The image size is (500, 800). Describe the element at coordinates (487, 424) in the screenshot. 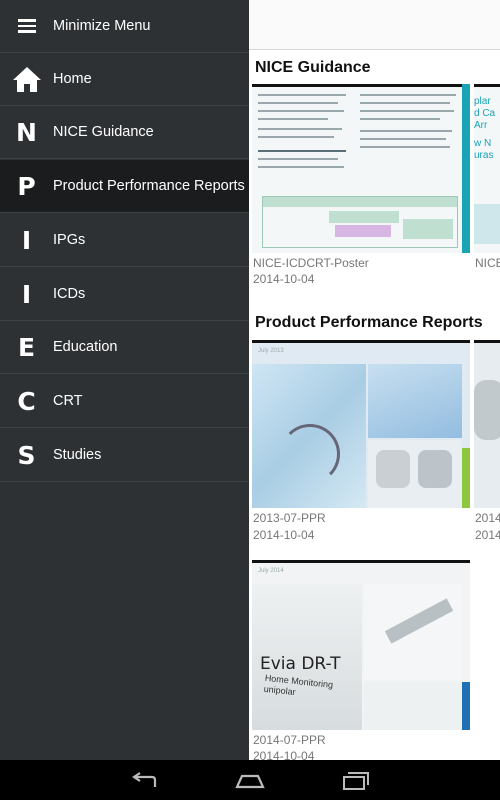

I see `ppr-2014-thumbnail-partial` at that location.